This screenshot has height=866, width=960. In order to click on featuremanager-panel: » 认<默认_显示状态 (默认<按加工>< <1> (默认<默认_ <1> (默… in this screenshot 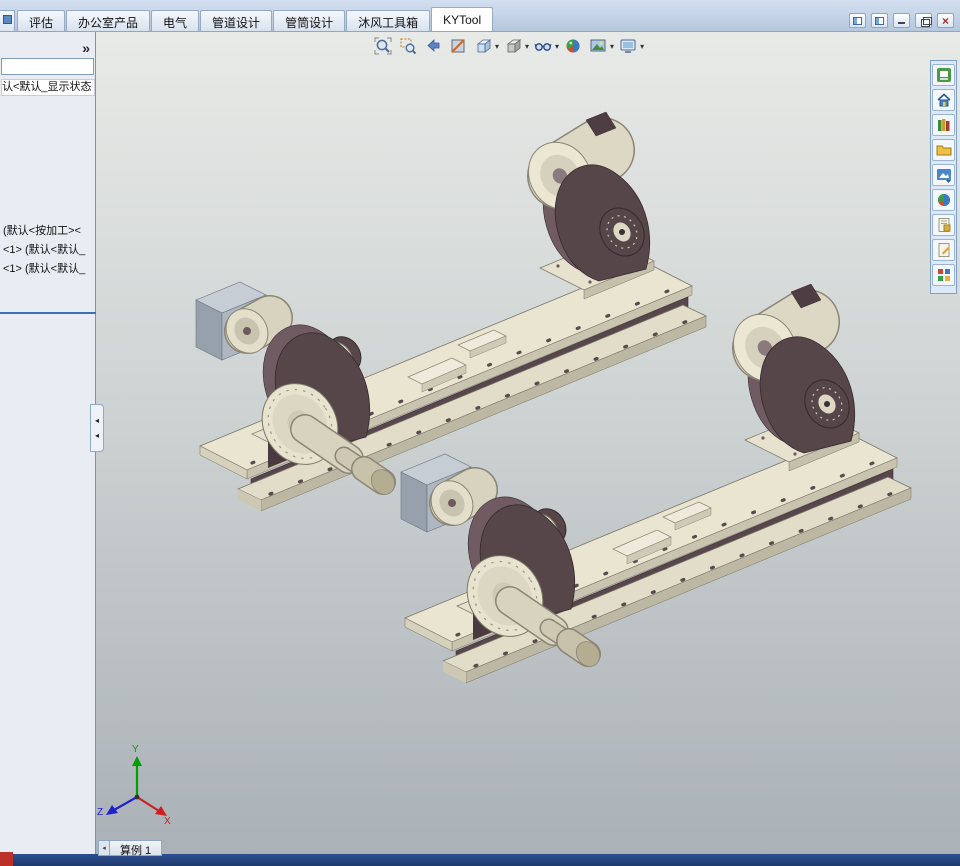, I will do `click(48, 443)`.